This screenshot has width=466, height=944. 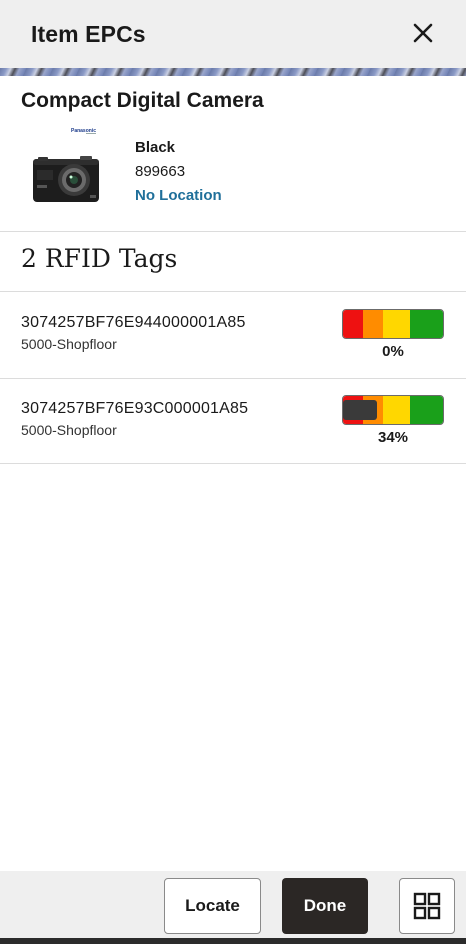 I want to click on camera-icon: Panasonic, so click(x=66, y=165).